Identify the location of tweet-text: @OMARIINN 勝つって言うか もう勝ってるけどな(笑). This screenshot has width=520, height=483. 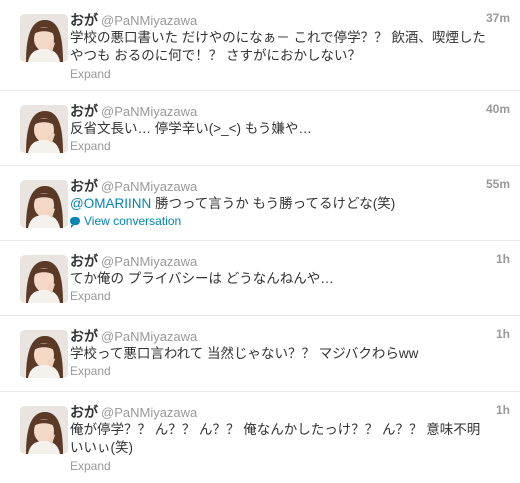
(280, 204).